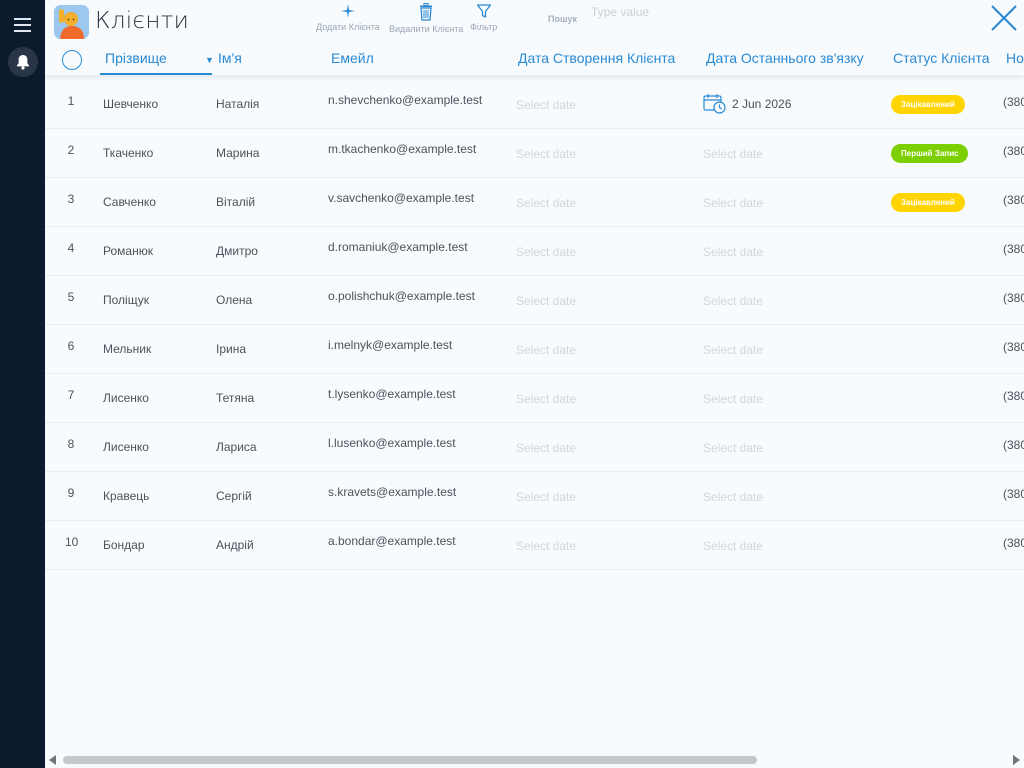 Image resolution: width=1024 pixels, height=768 pixels. What do you see at coordinates (52, 760) in the screenshot?
I see `scroll-left-arrow-icon` at bounding box center [52, 760].